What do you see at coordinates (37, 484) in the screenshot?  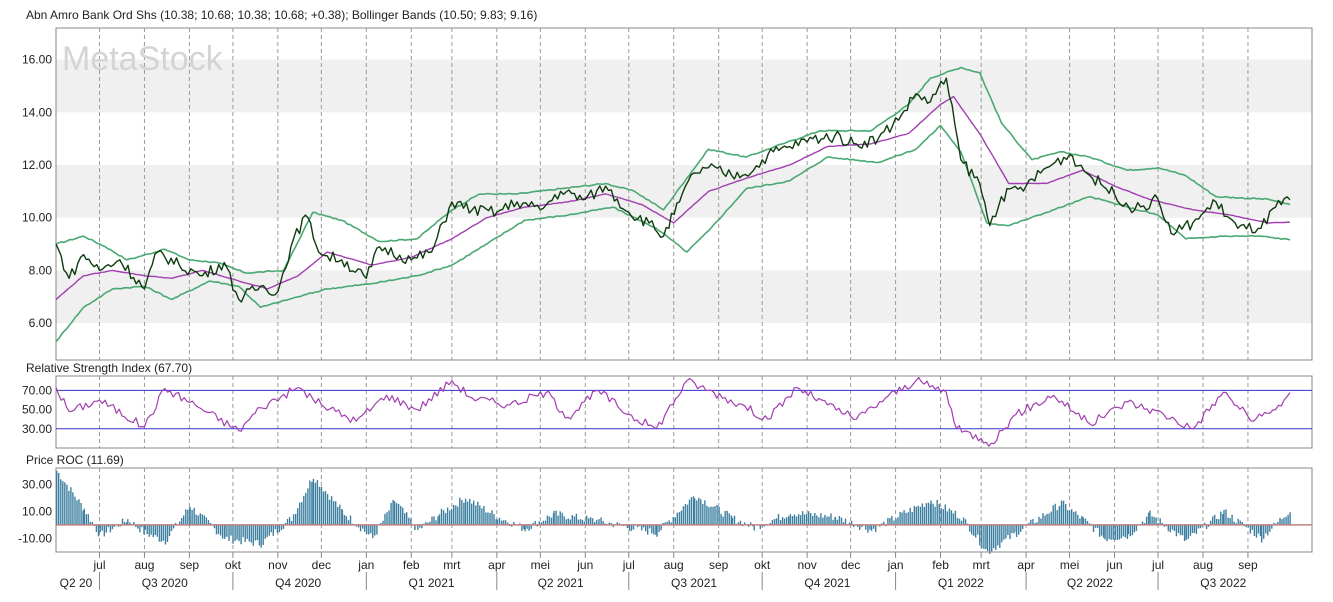 I see `roc-tick-label: 30.00` at bounding box center [37, 484].